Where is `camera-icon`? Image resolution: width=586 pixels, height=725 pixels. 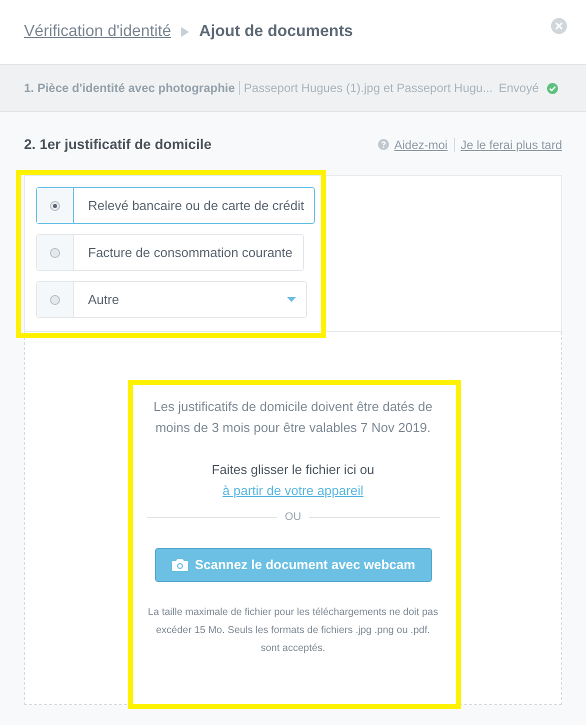
camera-icon is located at coordinates (179, 565).